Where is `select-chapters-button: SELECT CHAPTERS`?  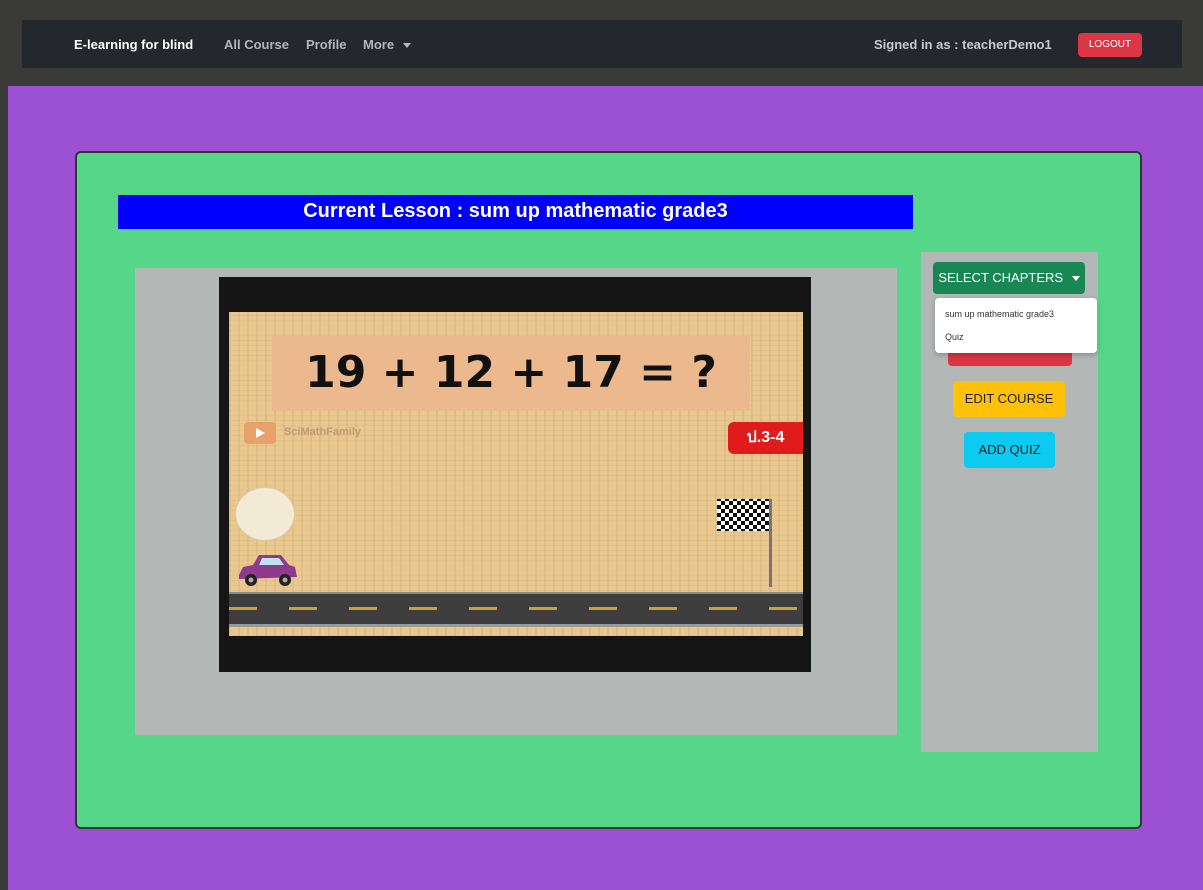 select-chapters-button: SELECT CHAPTERS is located at coordinates (1009, 278).